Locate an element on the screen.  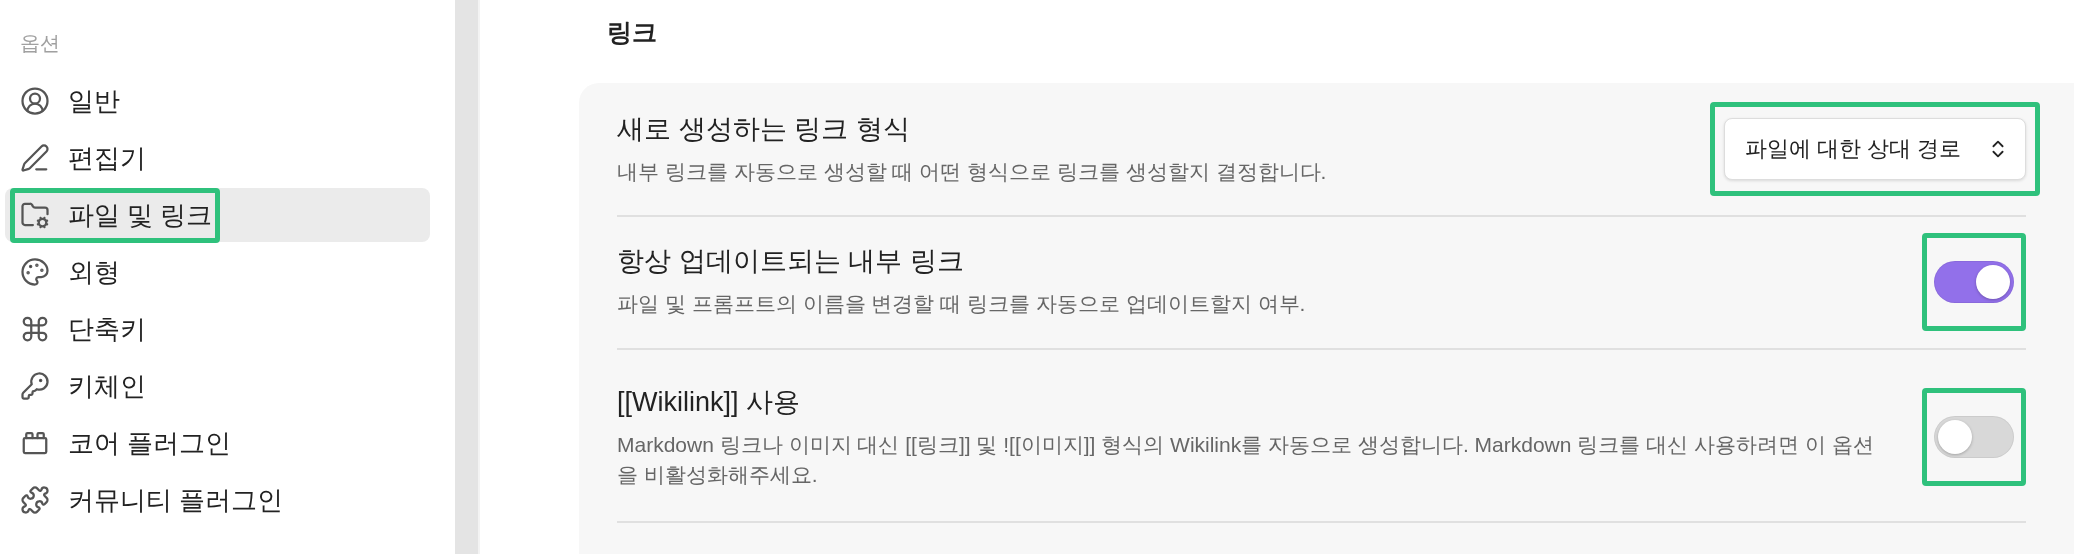
sidebar-item: 커뮤니티 플러그인 is located at coordinates (217, 500).